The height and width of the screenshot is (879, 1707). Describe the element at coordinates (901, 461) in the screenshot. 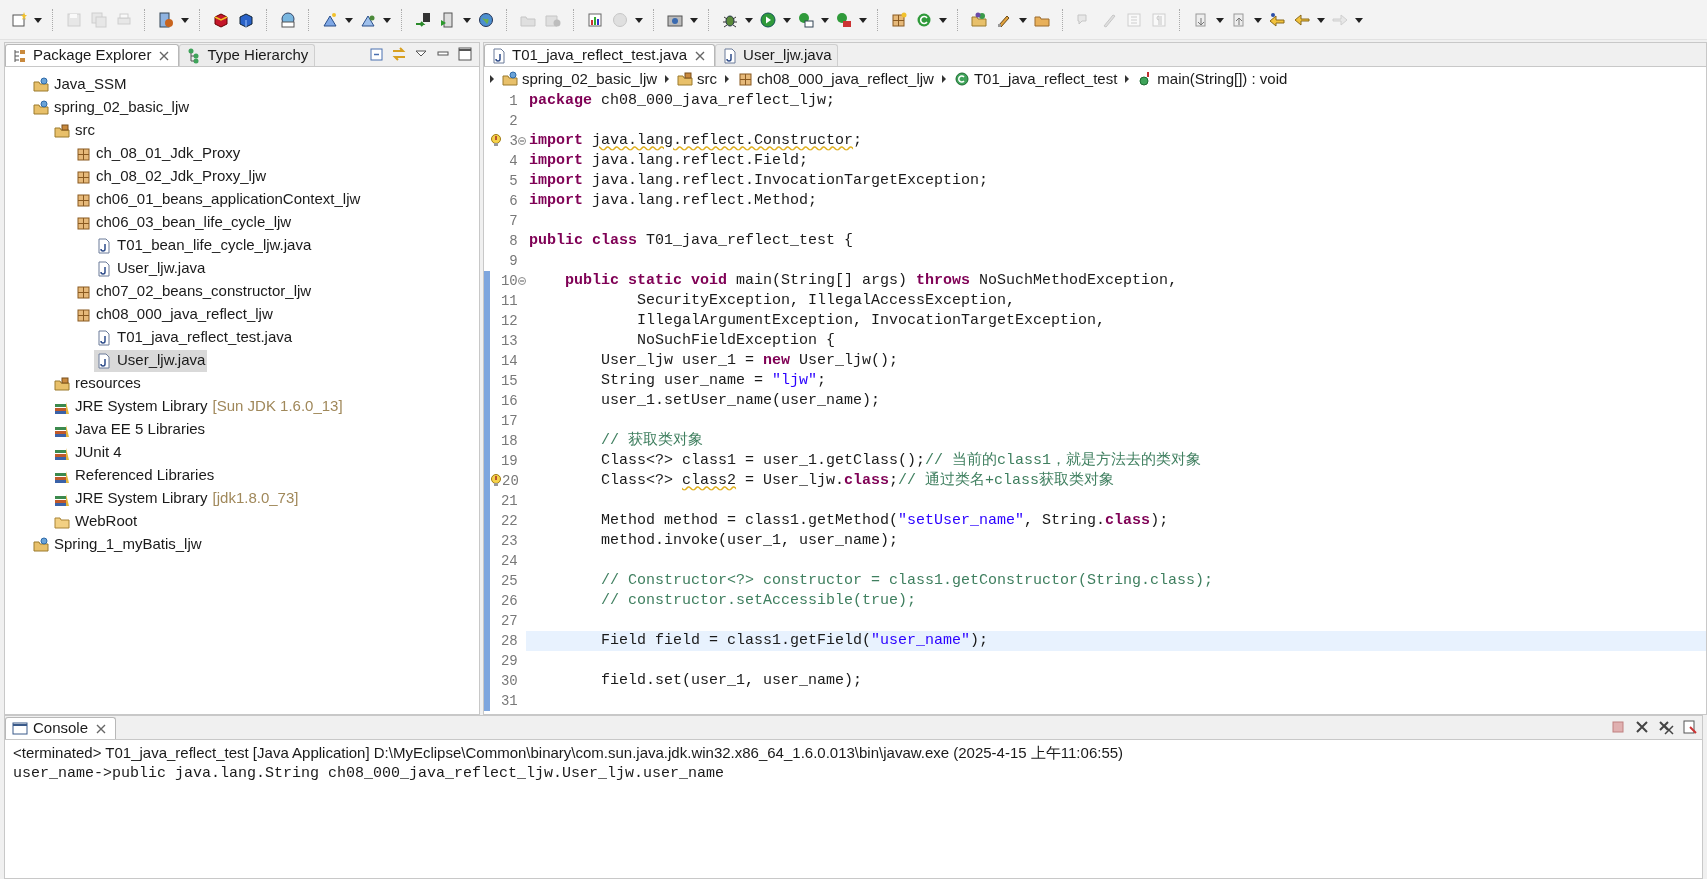

I see `code-line: Class<?> class1 = user_1.getClass();// 当前的class1，就是方法去的类对象` at that location.